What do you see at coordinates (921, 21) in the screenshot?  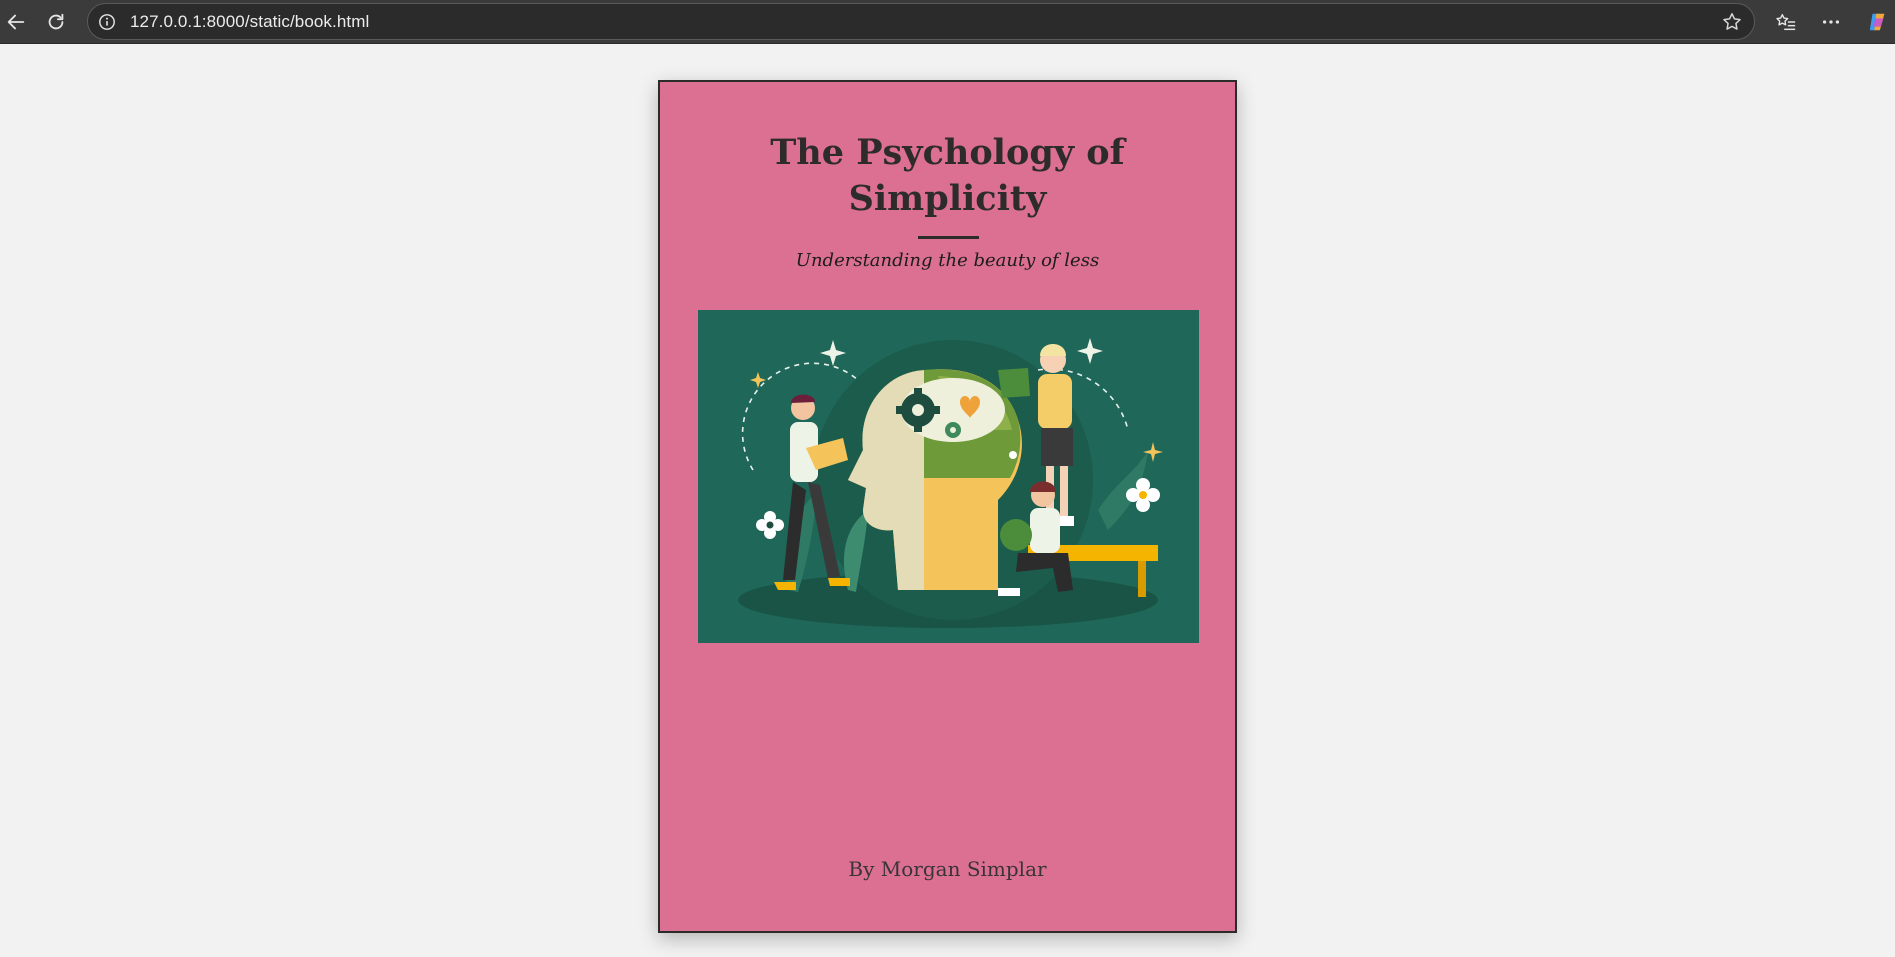 I see `address-bar: 127.0.0.1:8000/static/book.html` at bounding box center [921, 21].